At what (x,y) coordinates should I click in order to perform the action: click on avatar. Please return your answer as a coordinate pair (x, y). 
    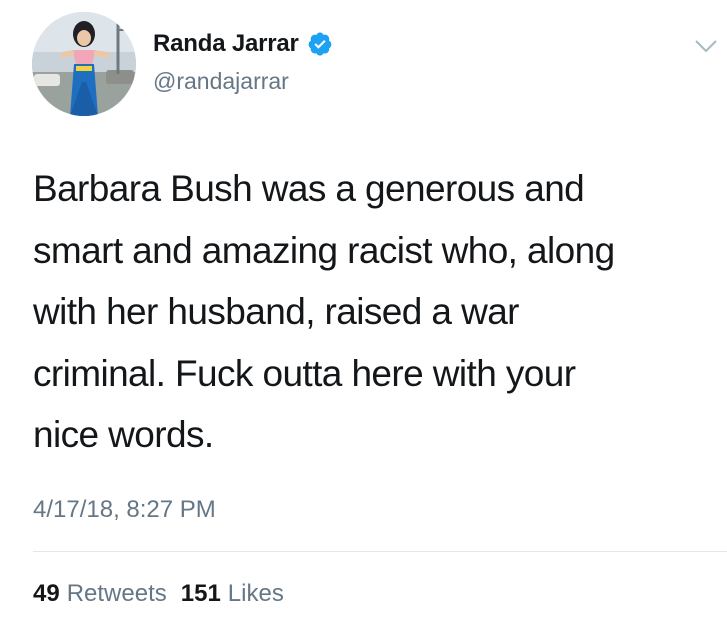
    Looking at the image, I should click on (84, 64).